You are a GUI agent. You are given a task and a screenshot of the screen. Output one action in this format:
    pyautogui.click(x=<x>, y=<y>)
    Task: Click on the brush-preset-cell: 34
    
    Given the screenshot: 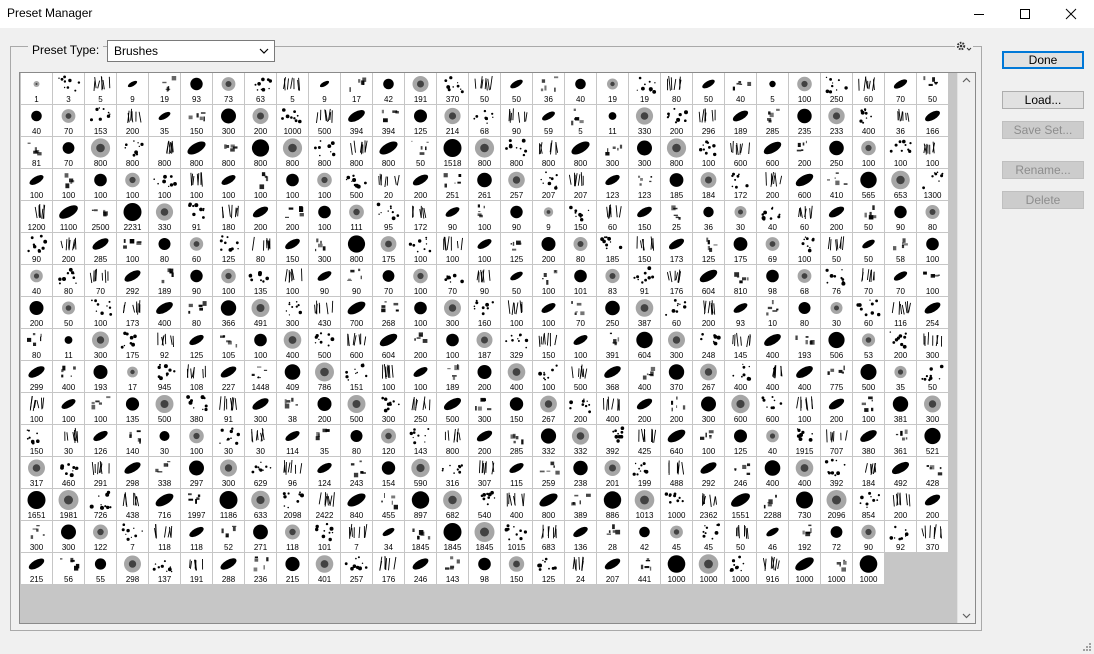 What is the action you would take?
    pyautogui.click(x=388, y=536)
    